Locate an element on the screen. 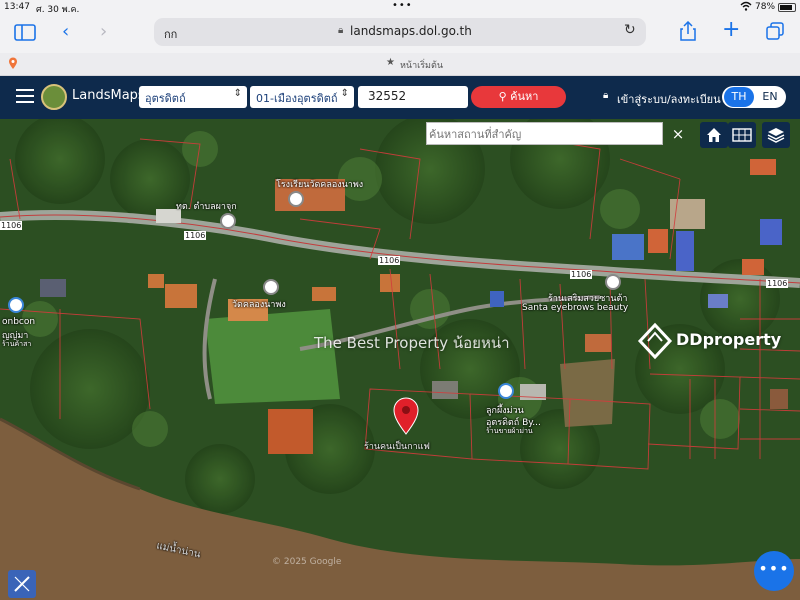 Image resolution: width=800 pixels, height=600 pixels. province-select: อุตรดิตถ์ ⇕ is located at coordinates (193, 97).